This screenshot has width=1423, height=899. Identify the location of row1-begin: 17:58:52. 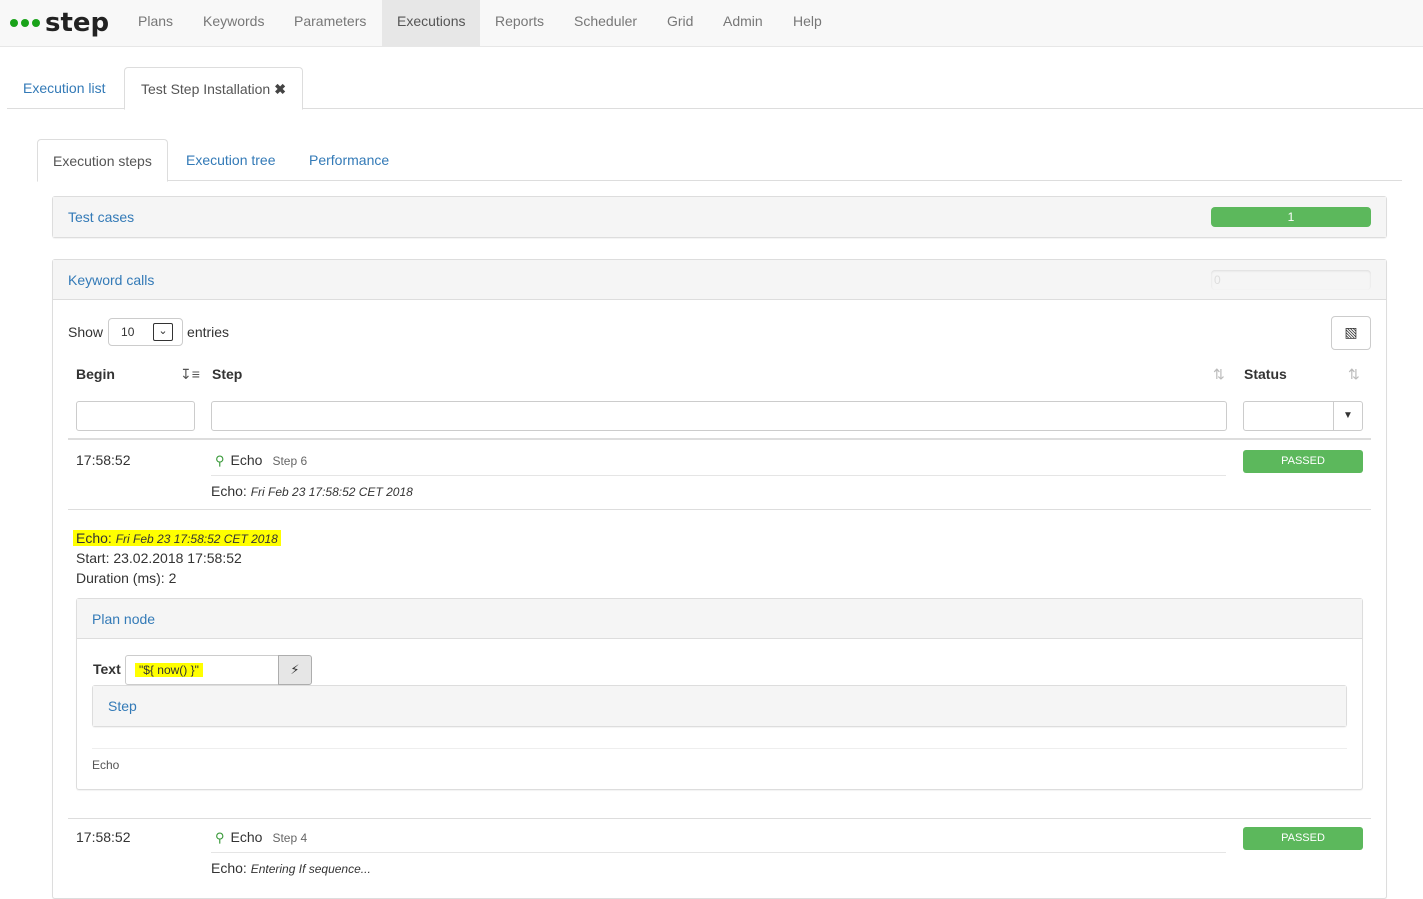
(103, 460).